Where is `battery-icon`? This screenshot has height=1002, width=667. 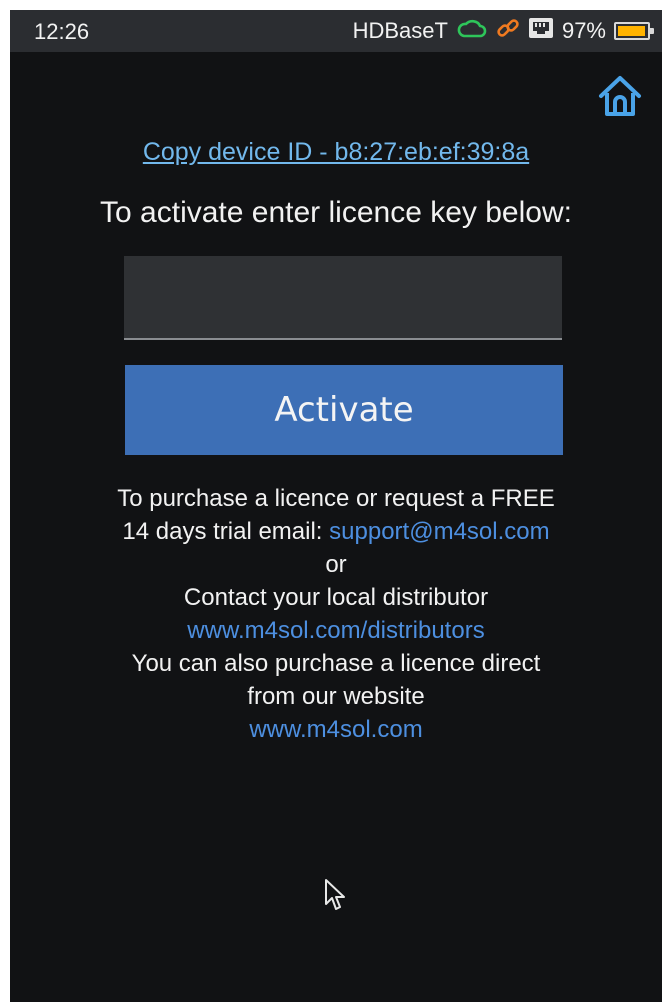 battery-icon is located at coordinates (634, 31).